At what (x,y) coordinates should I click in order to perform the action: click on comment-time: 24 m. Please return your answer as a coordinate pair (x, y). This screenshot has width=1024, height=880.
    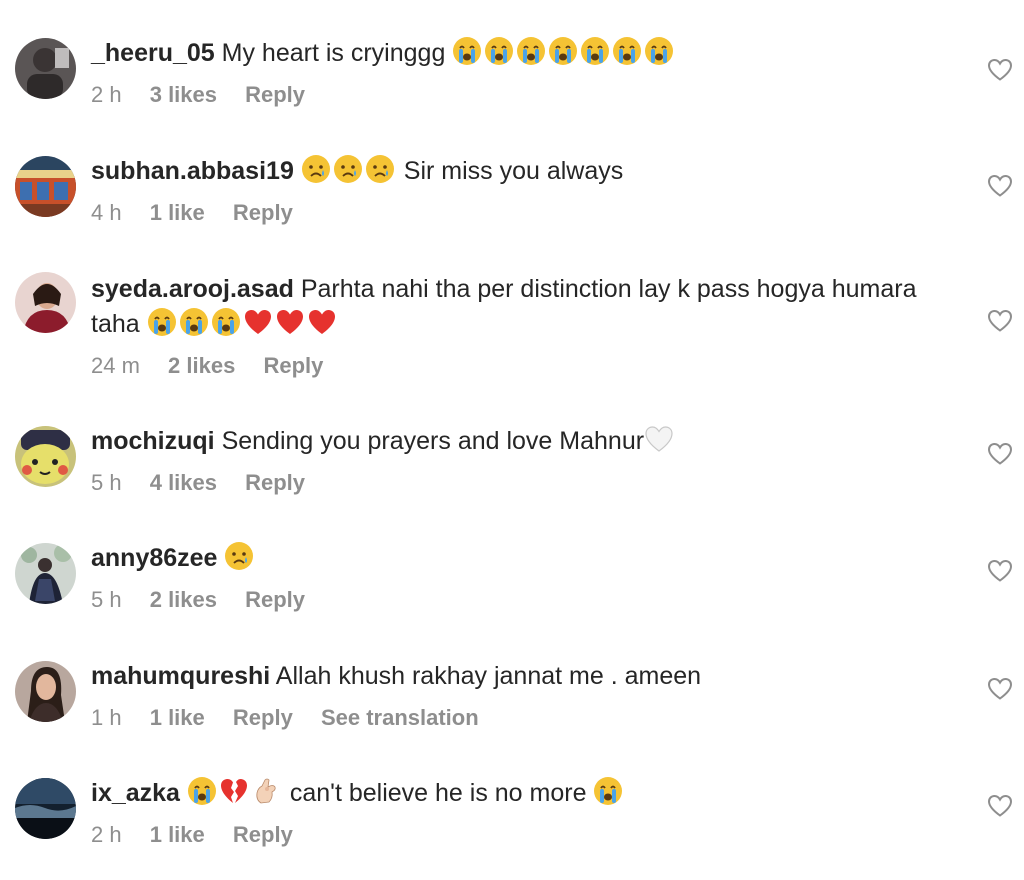
    Looking at the image, I should click on (115, 365).